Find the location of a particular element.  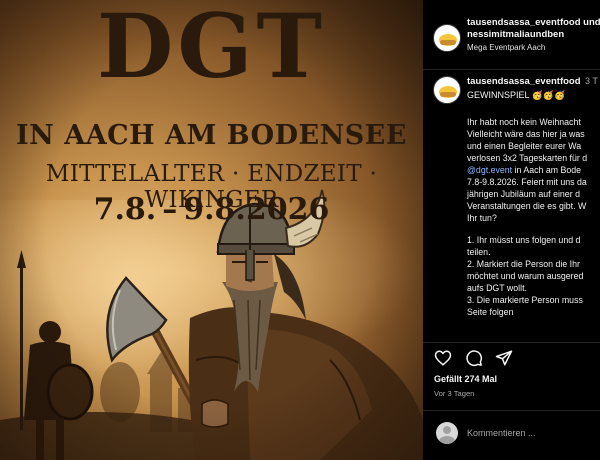

caption-line: 2. Markiert die Person die Ihr is located at coordinates (523, 264).